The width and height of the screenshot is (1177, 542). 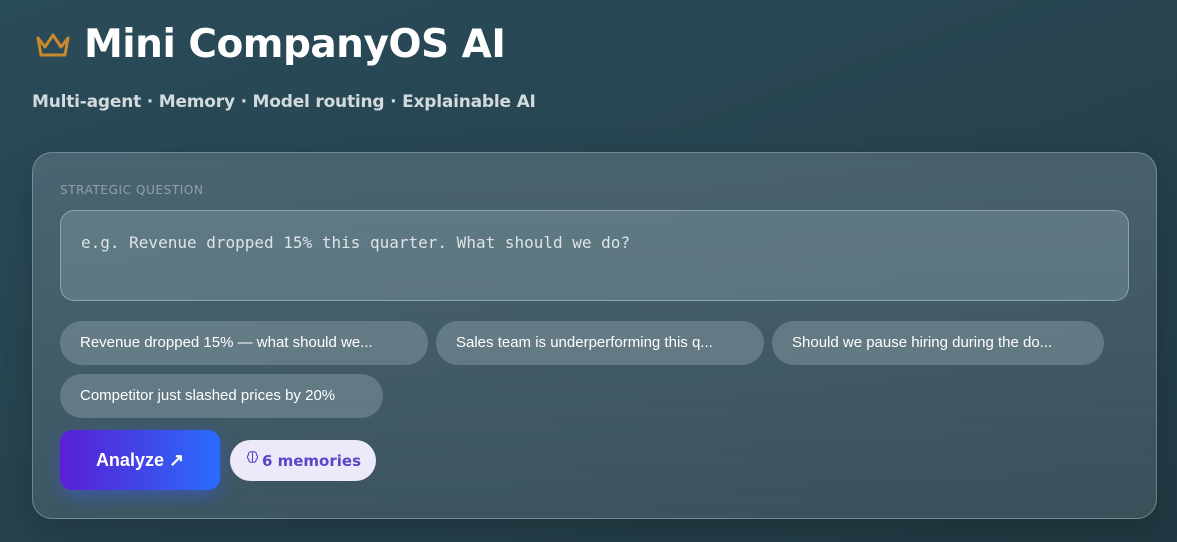 What do you see at coordinates (53, 45) in the screenshot?
I see `crown-icon` at bounding box center [53, 45].